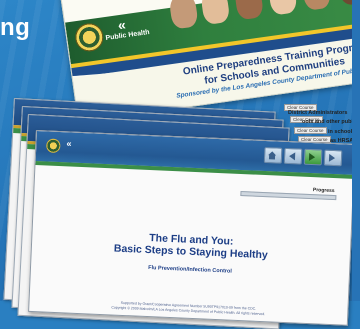 The image size is (360, 329). I want to click on home-button, so click(273, 155).